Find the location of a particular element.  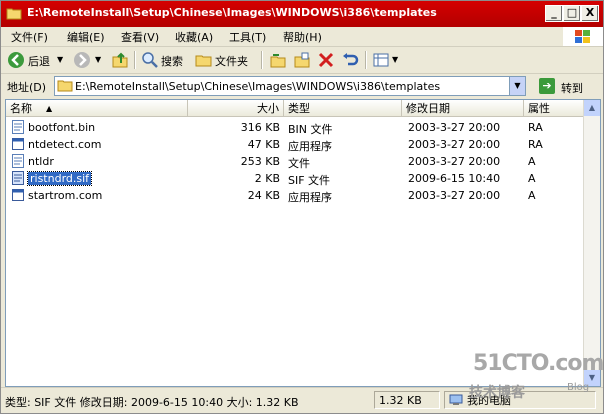

file-size: 253 KB is located at coordinates (260, 161).